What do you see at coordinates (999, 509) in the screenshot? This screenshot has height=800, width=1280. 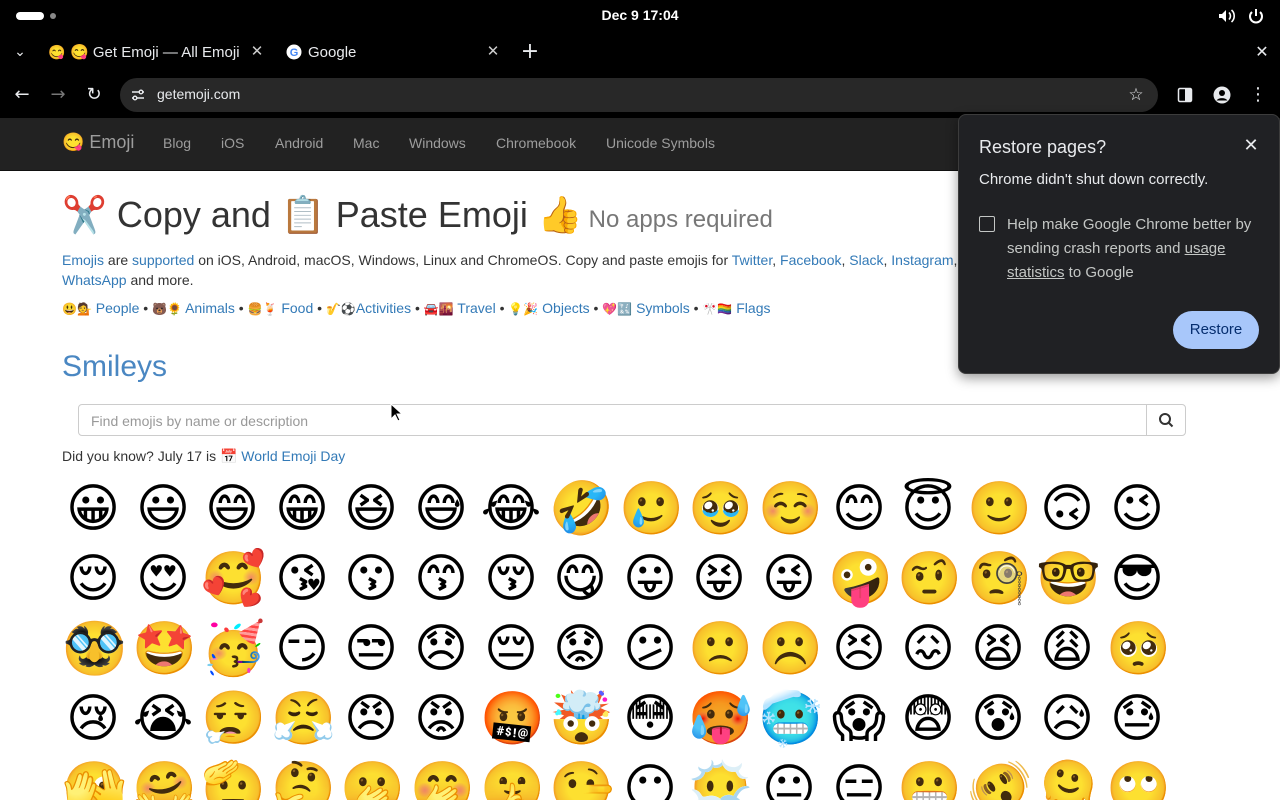 I see `emoji-cell: 🙂` at bounding box center [999, 509].